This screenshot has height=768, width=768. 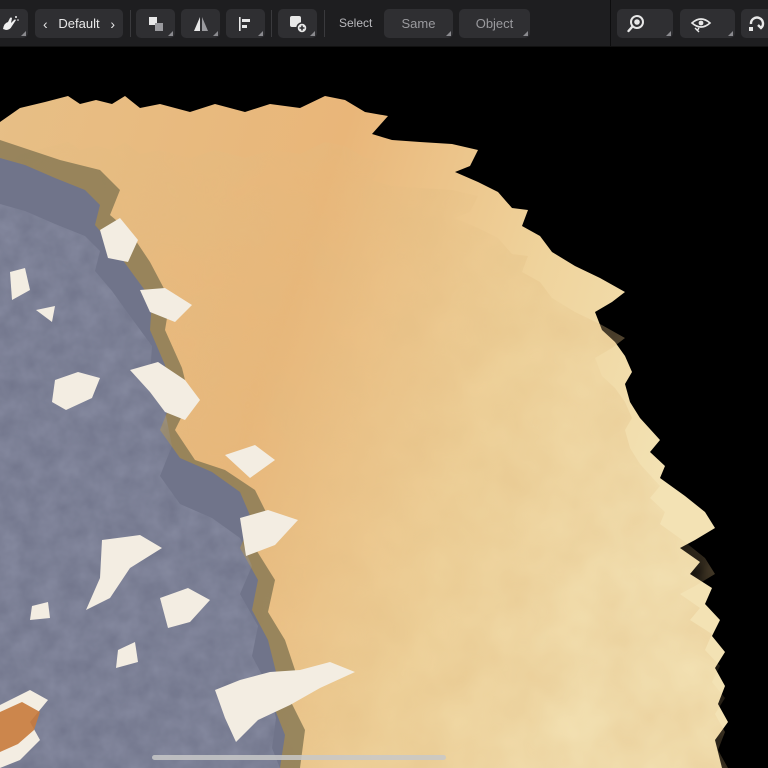 I want to click on select-same-button: Same, so click(x=418, y=23).